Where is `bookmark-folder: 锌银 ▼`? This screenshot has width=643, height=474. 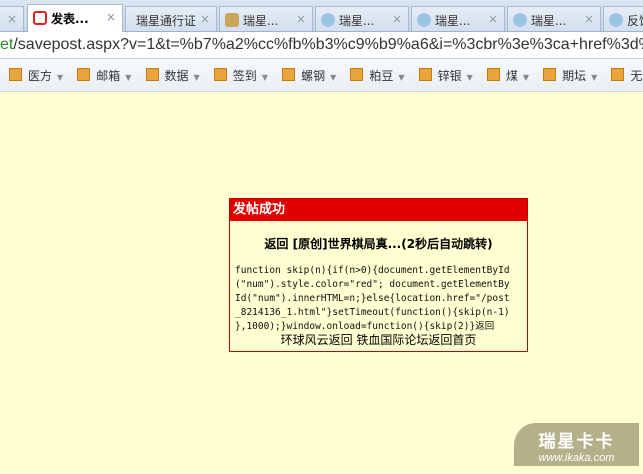 bookmark-folder: 锌银 ▼ is located at coordinates (445, 75).